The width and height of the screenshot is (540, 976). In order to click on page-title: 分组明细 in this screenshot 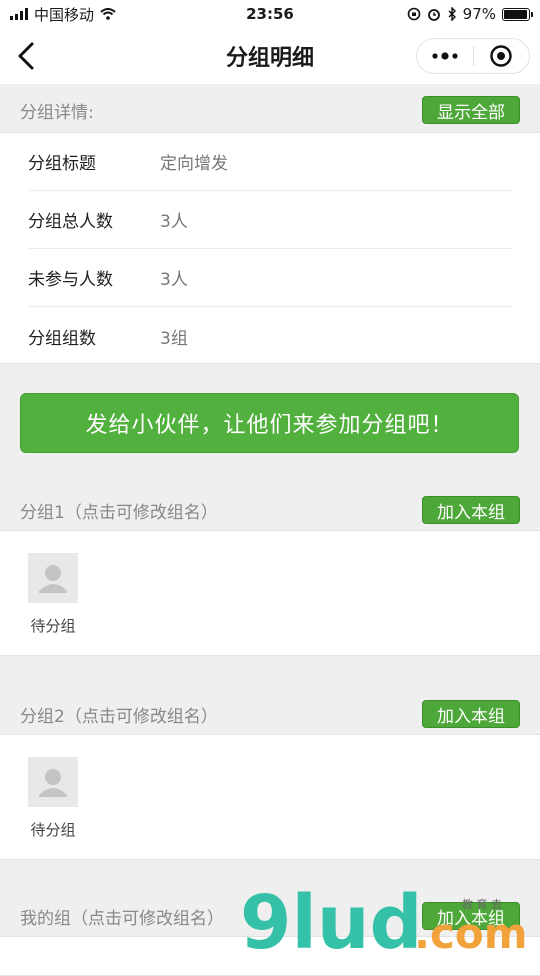, I will do `click(269, 58)`.